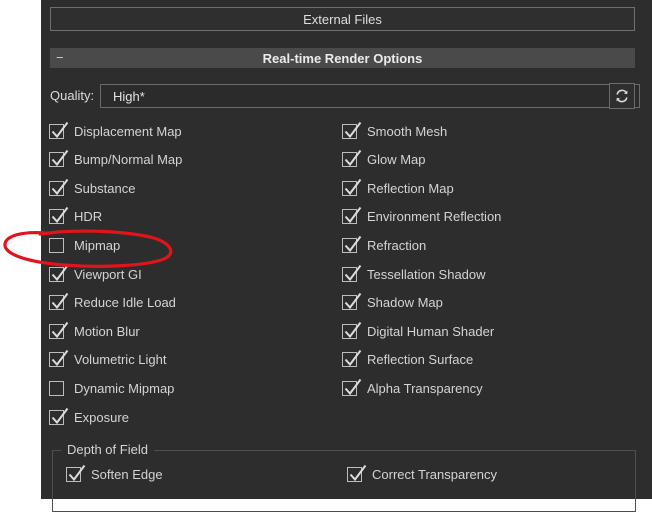 The width and height of the screenshot is (652, 512). Describe the element at coordinates (72, 95) in the screenshot. I see `quality-label: Quality:` at that location.